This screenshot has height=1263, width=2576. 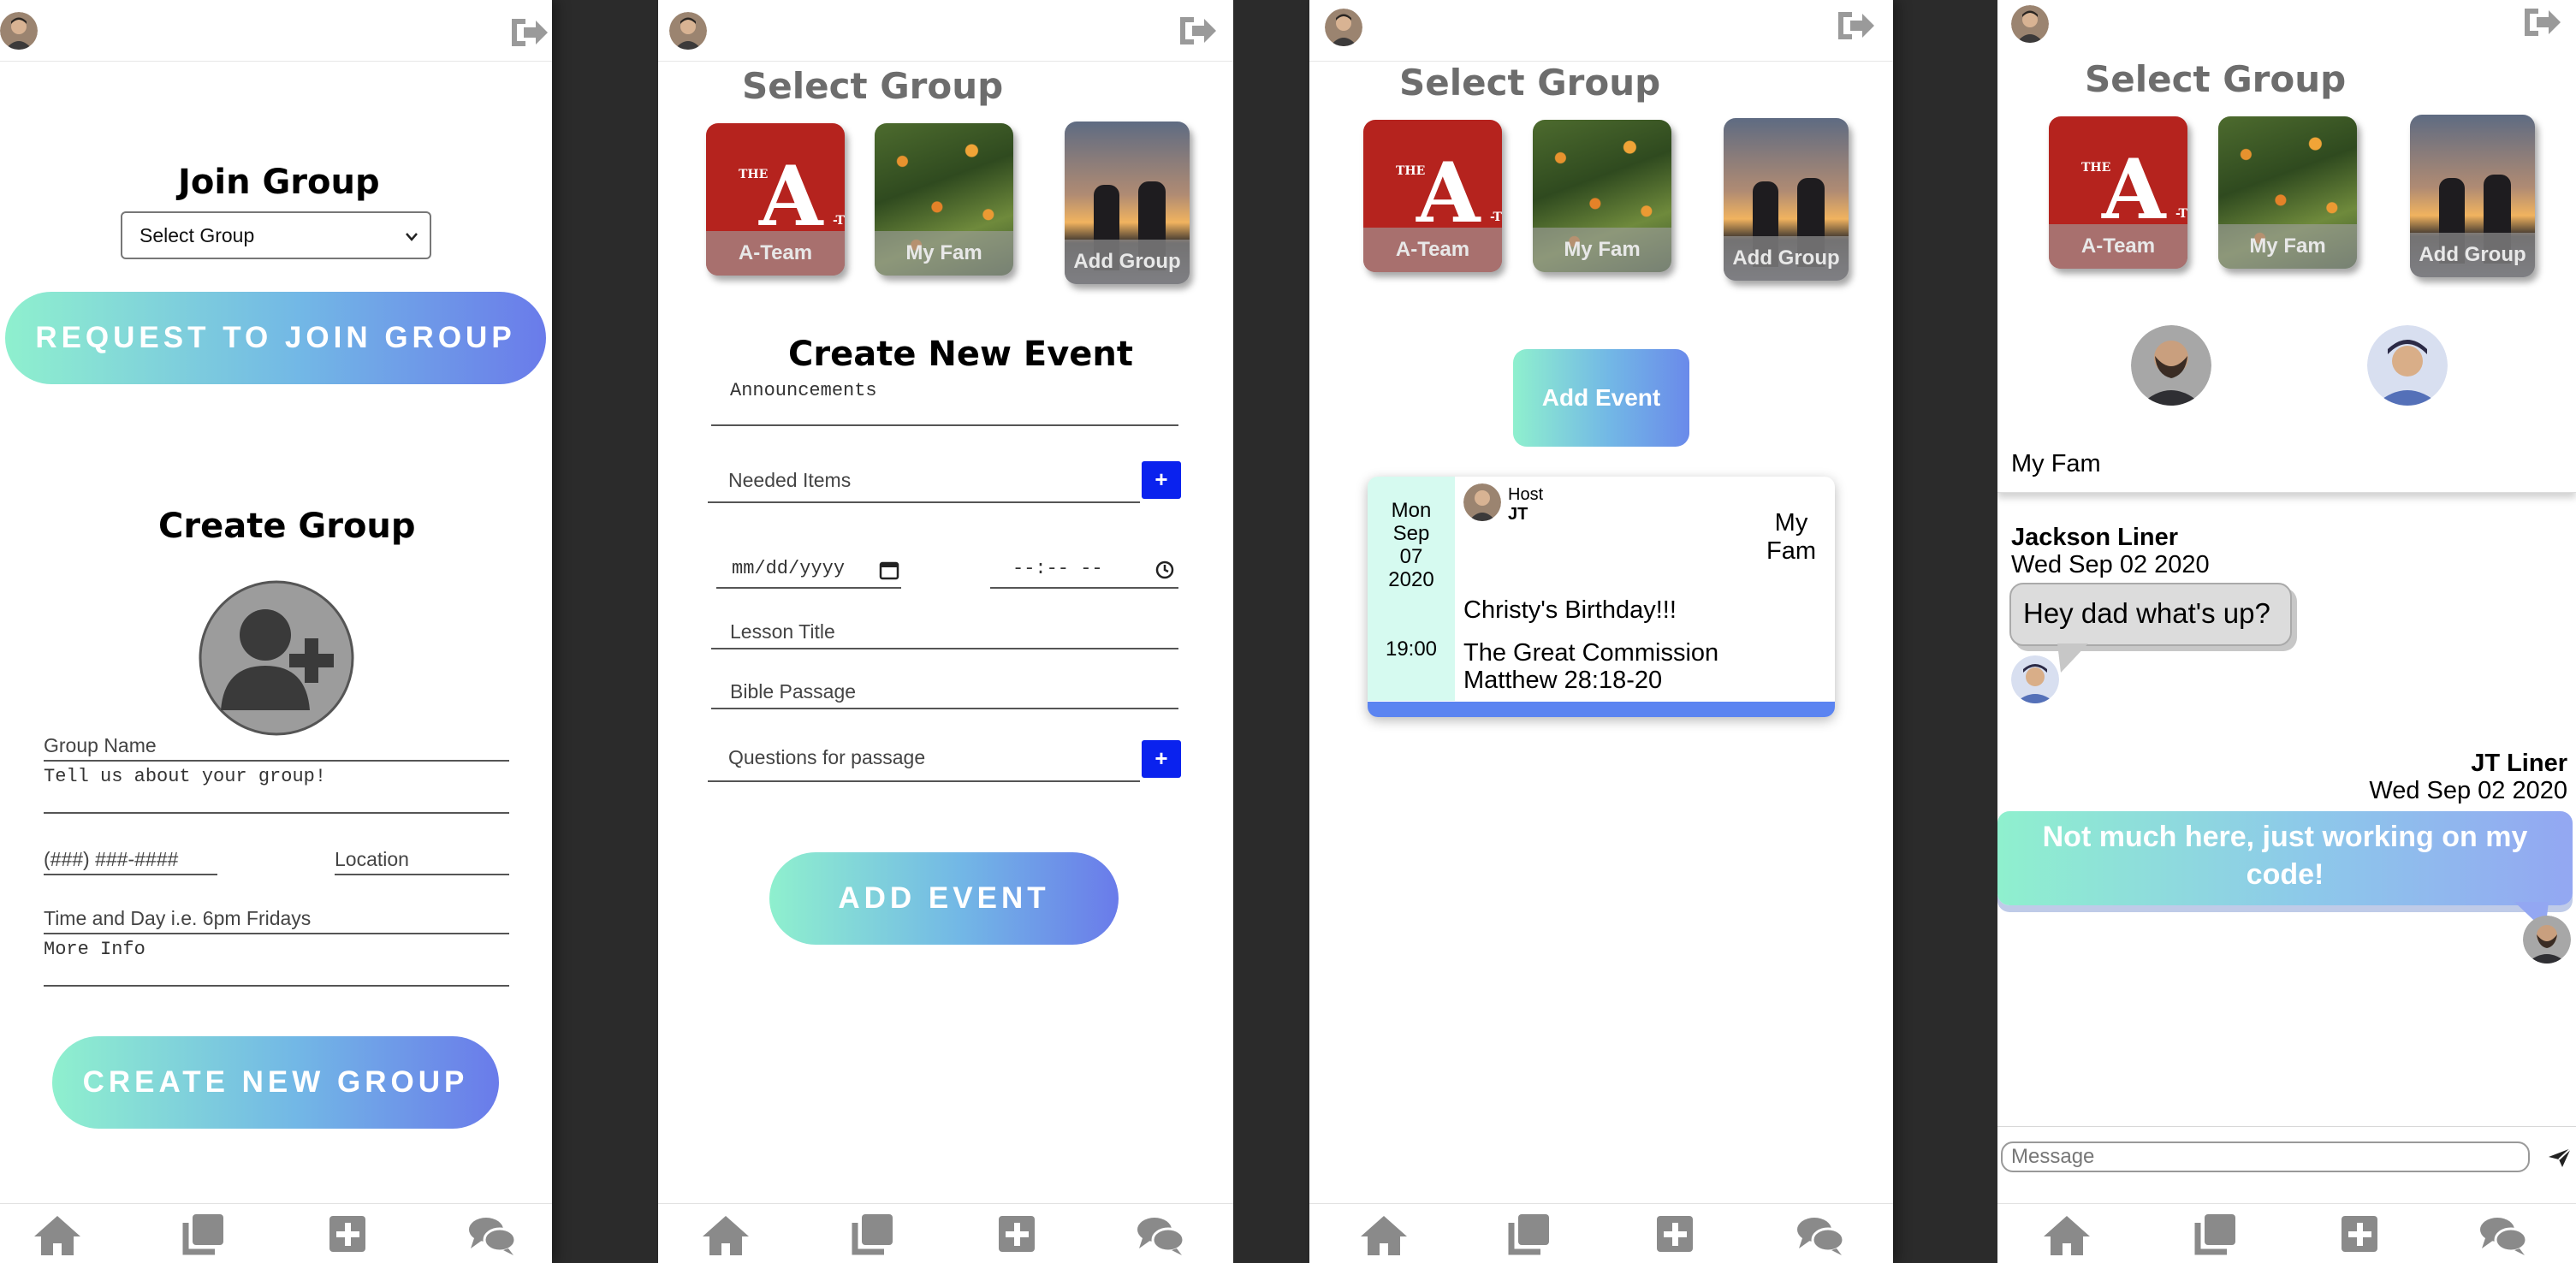 I want to click on send-icon, so click(x=2560, y=1158).